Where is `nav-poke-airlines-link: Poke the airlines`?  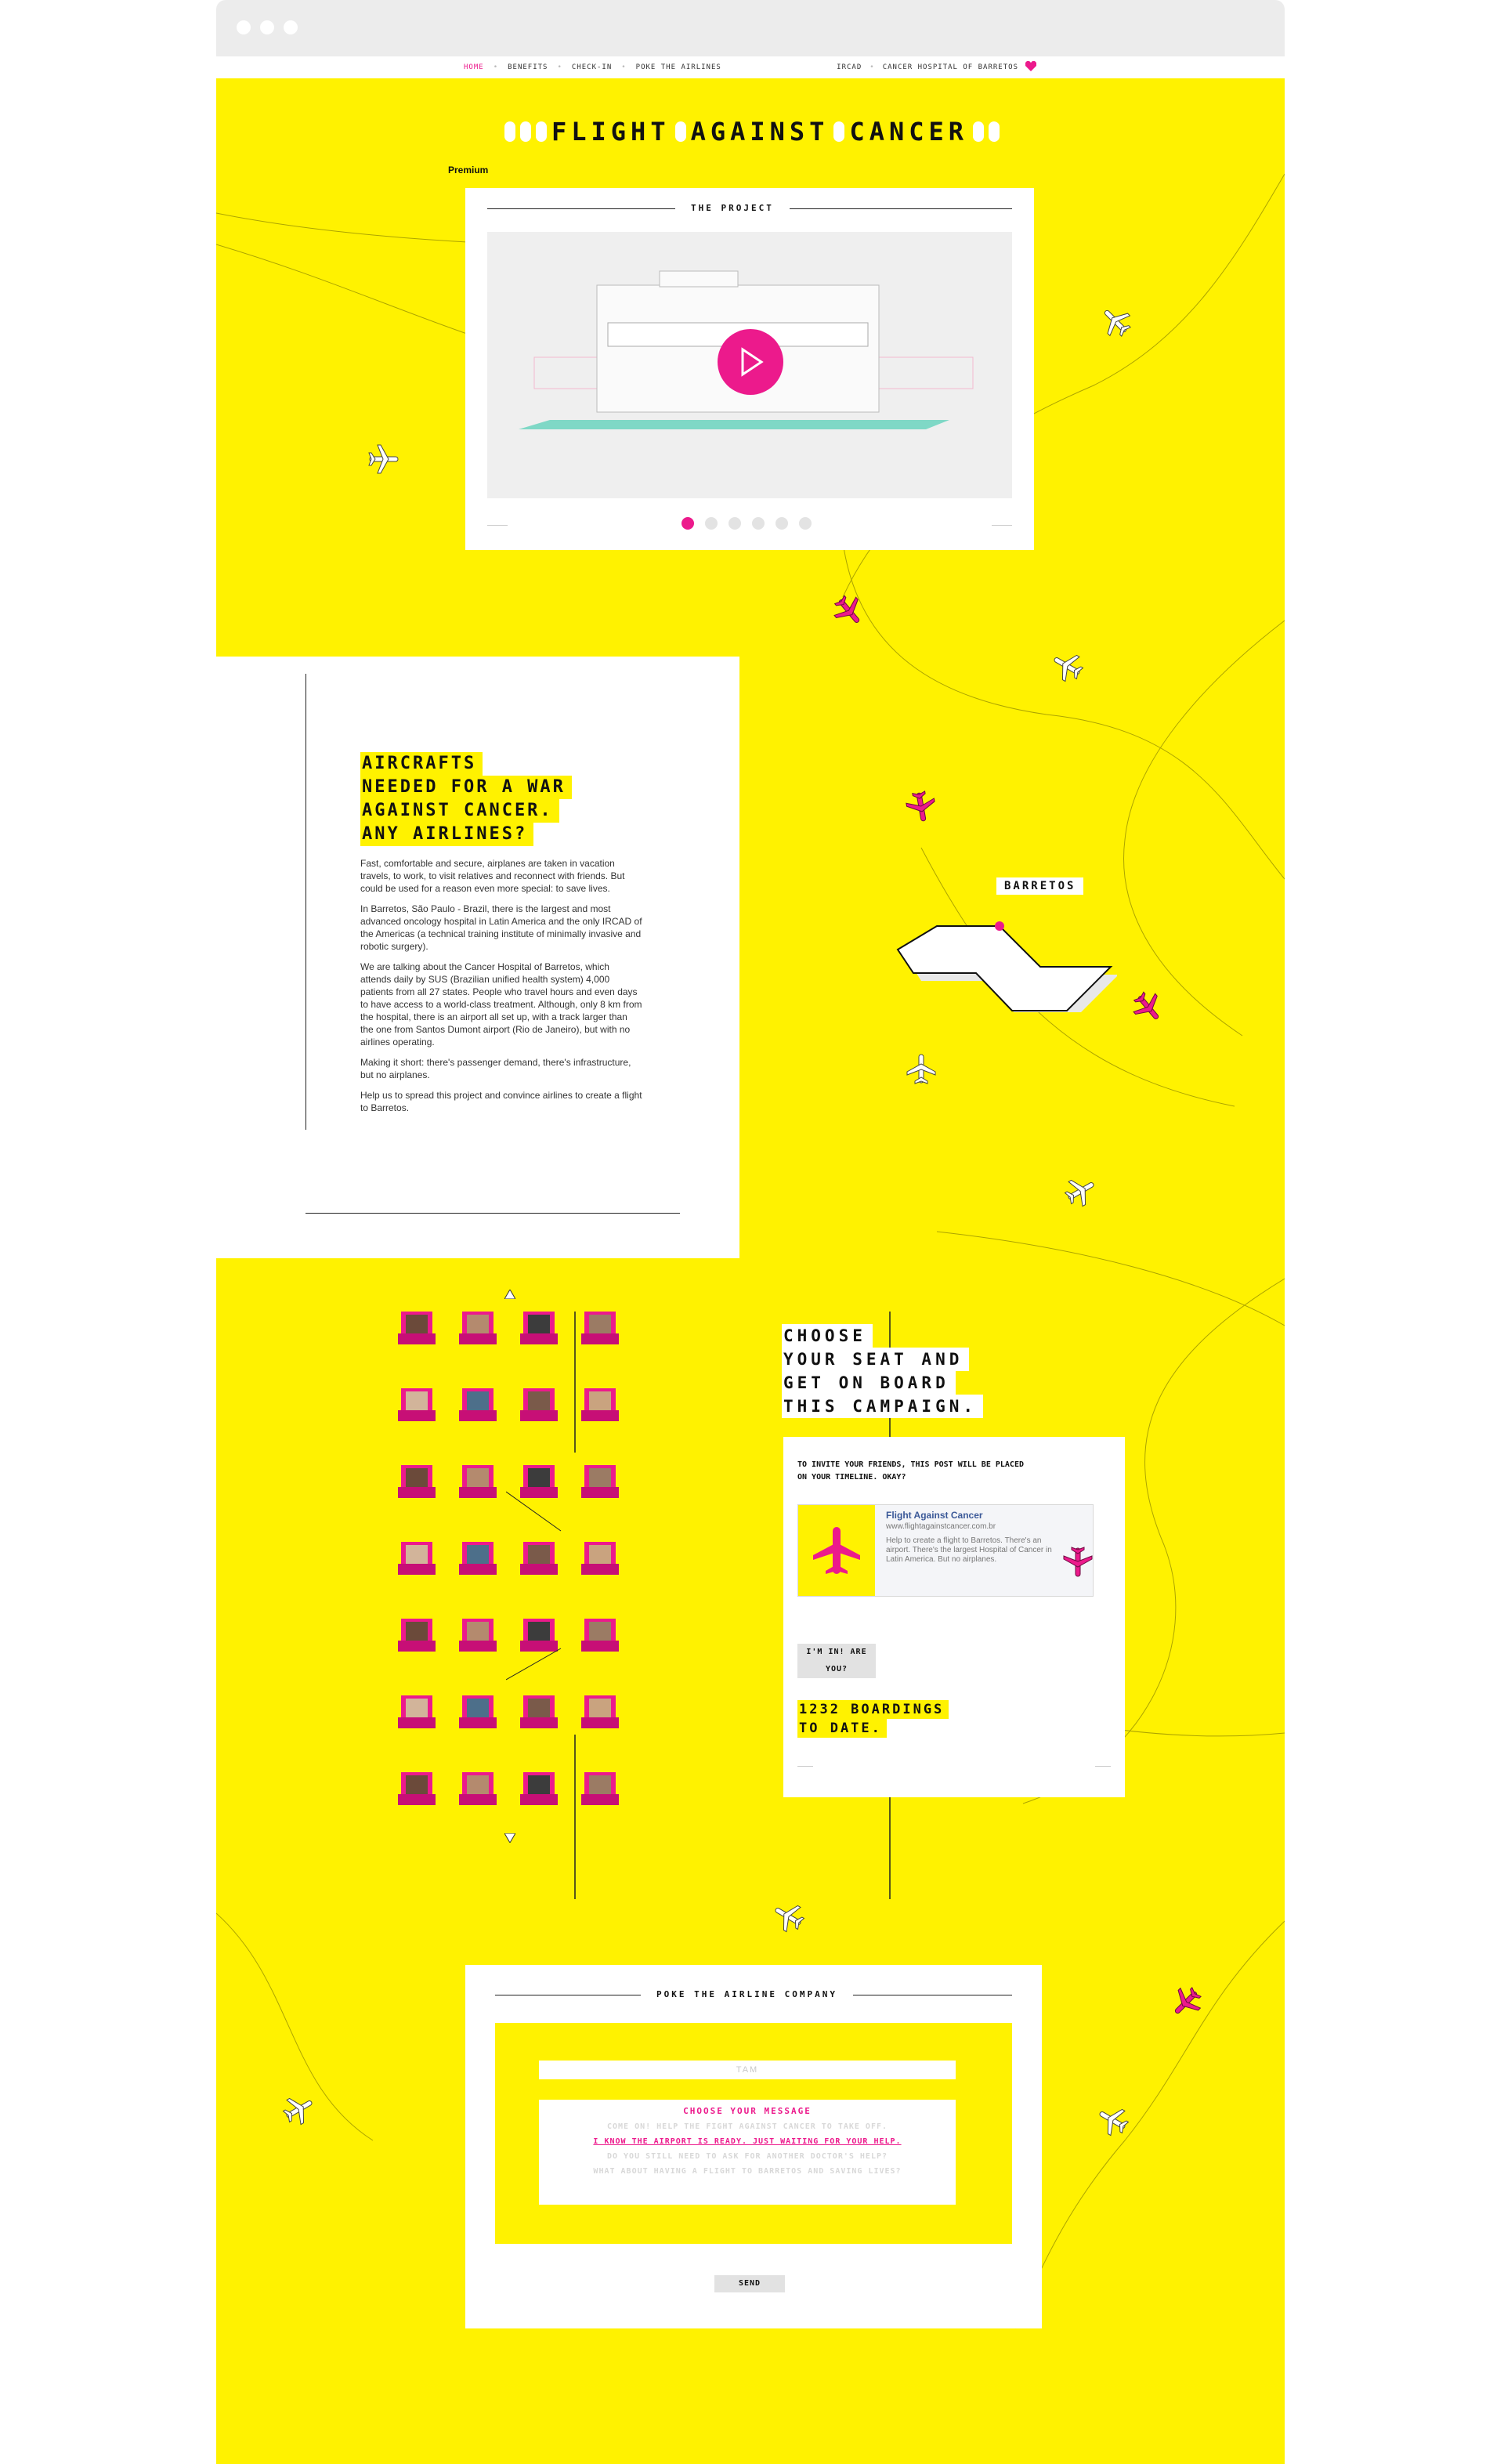
nav-poke-airlines-link: Poke the airlines is located at coordinates (678, 67).